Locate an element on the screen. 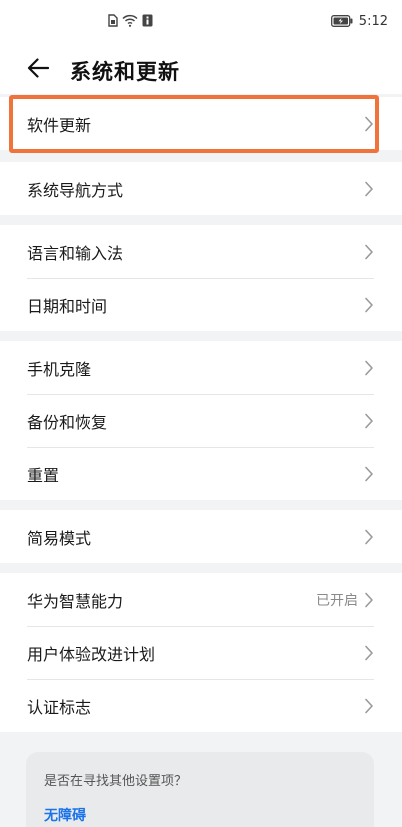 The image size is (402, 827). settings-item-system-navigation: 系统导航方式 is located at coordinates (201, 188).